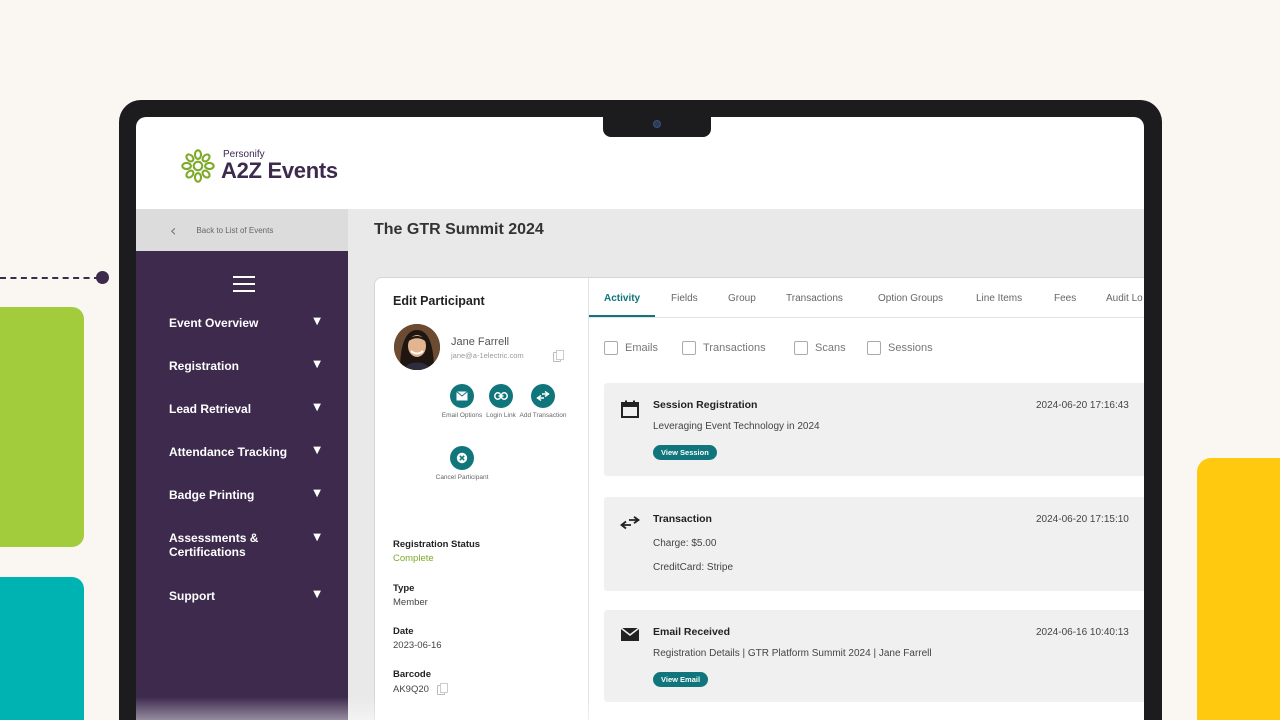 The width and height of the screenshot is (1280, 720). Describe the element at coordinates (412, 674) in the screenshot. I see `barcode-label: Barcode` at that location.